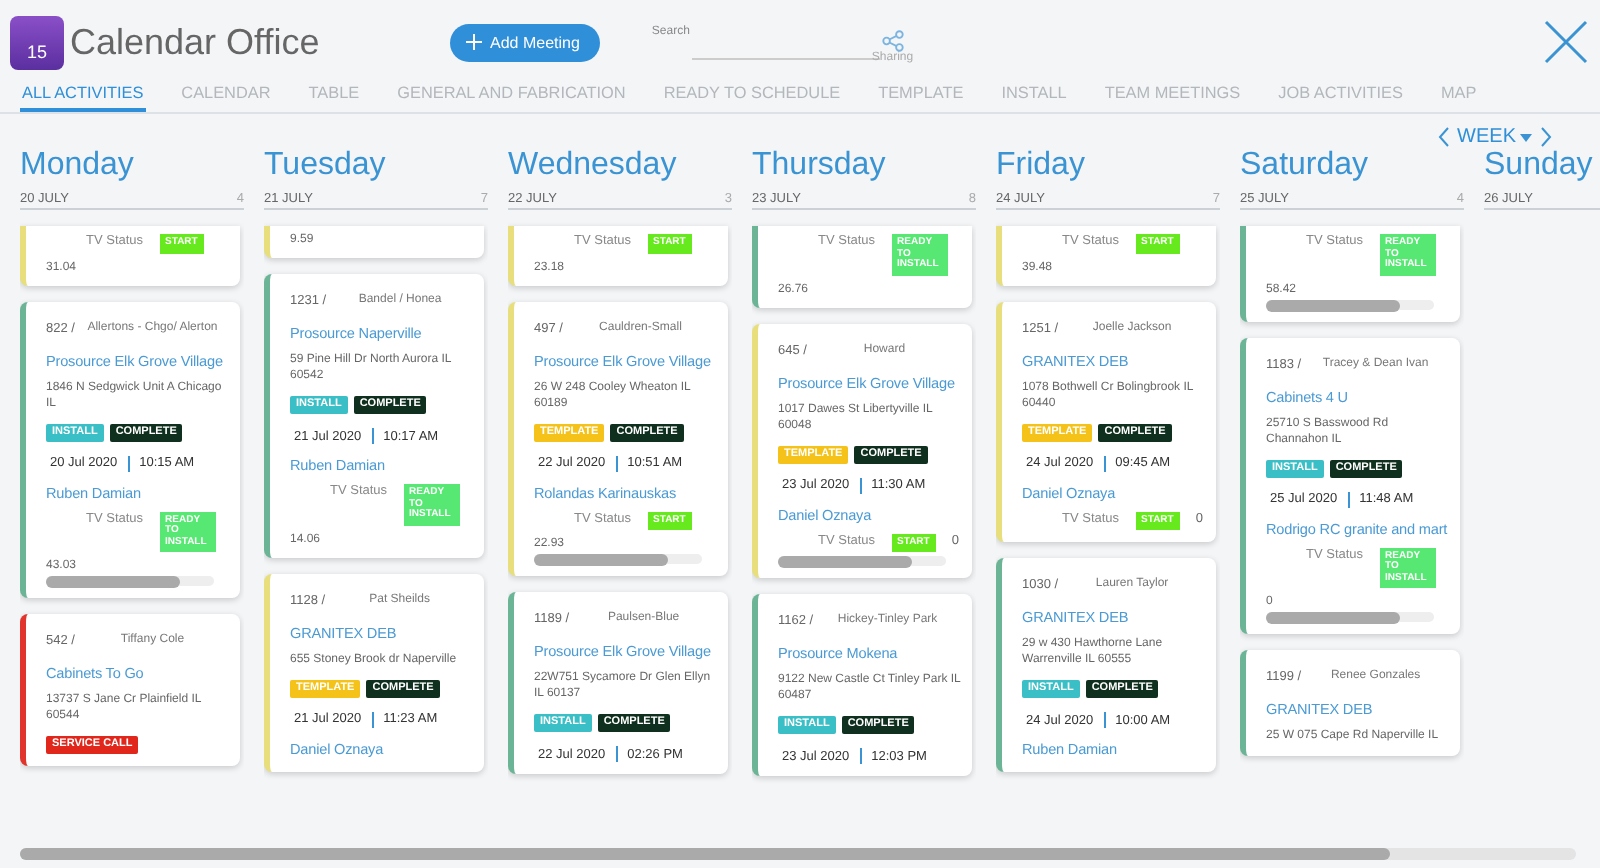 The width and height of the screenshot is (1600, 868). Describe the element at coordinates (1443, 137) in the screenshot. I see `chevron-left-icon` at that location.